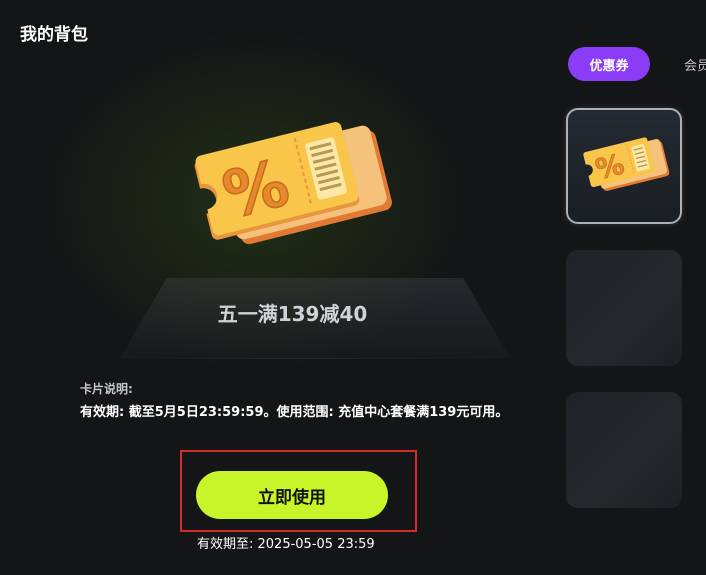 This screenshot has height=575, width=706. What do you see at coordinates (54, 35) in the screenshot?
I see `page-title: 我的背包` at bounding box center [54, 35].